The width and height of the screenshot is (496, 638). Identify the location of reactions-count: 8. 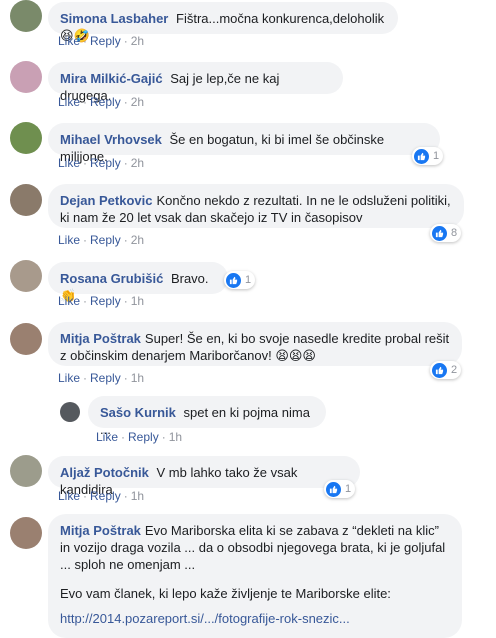
(446, 233).